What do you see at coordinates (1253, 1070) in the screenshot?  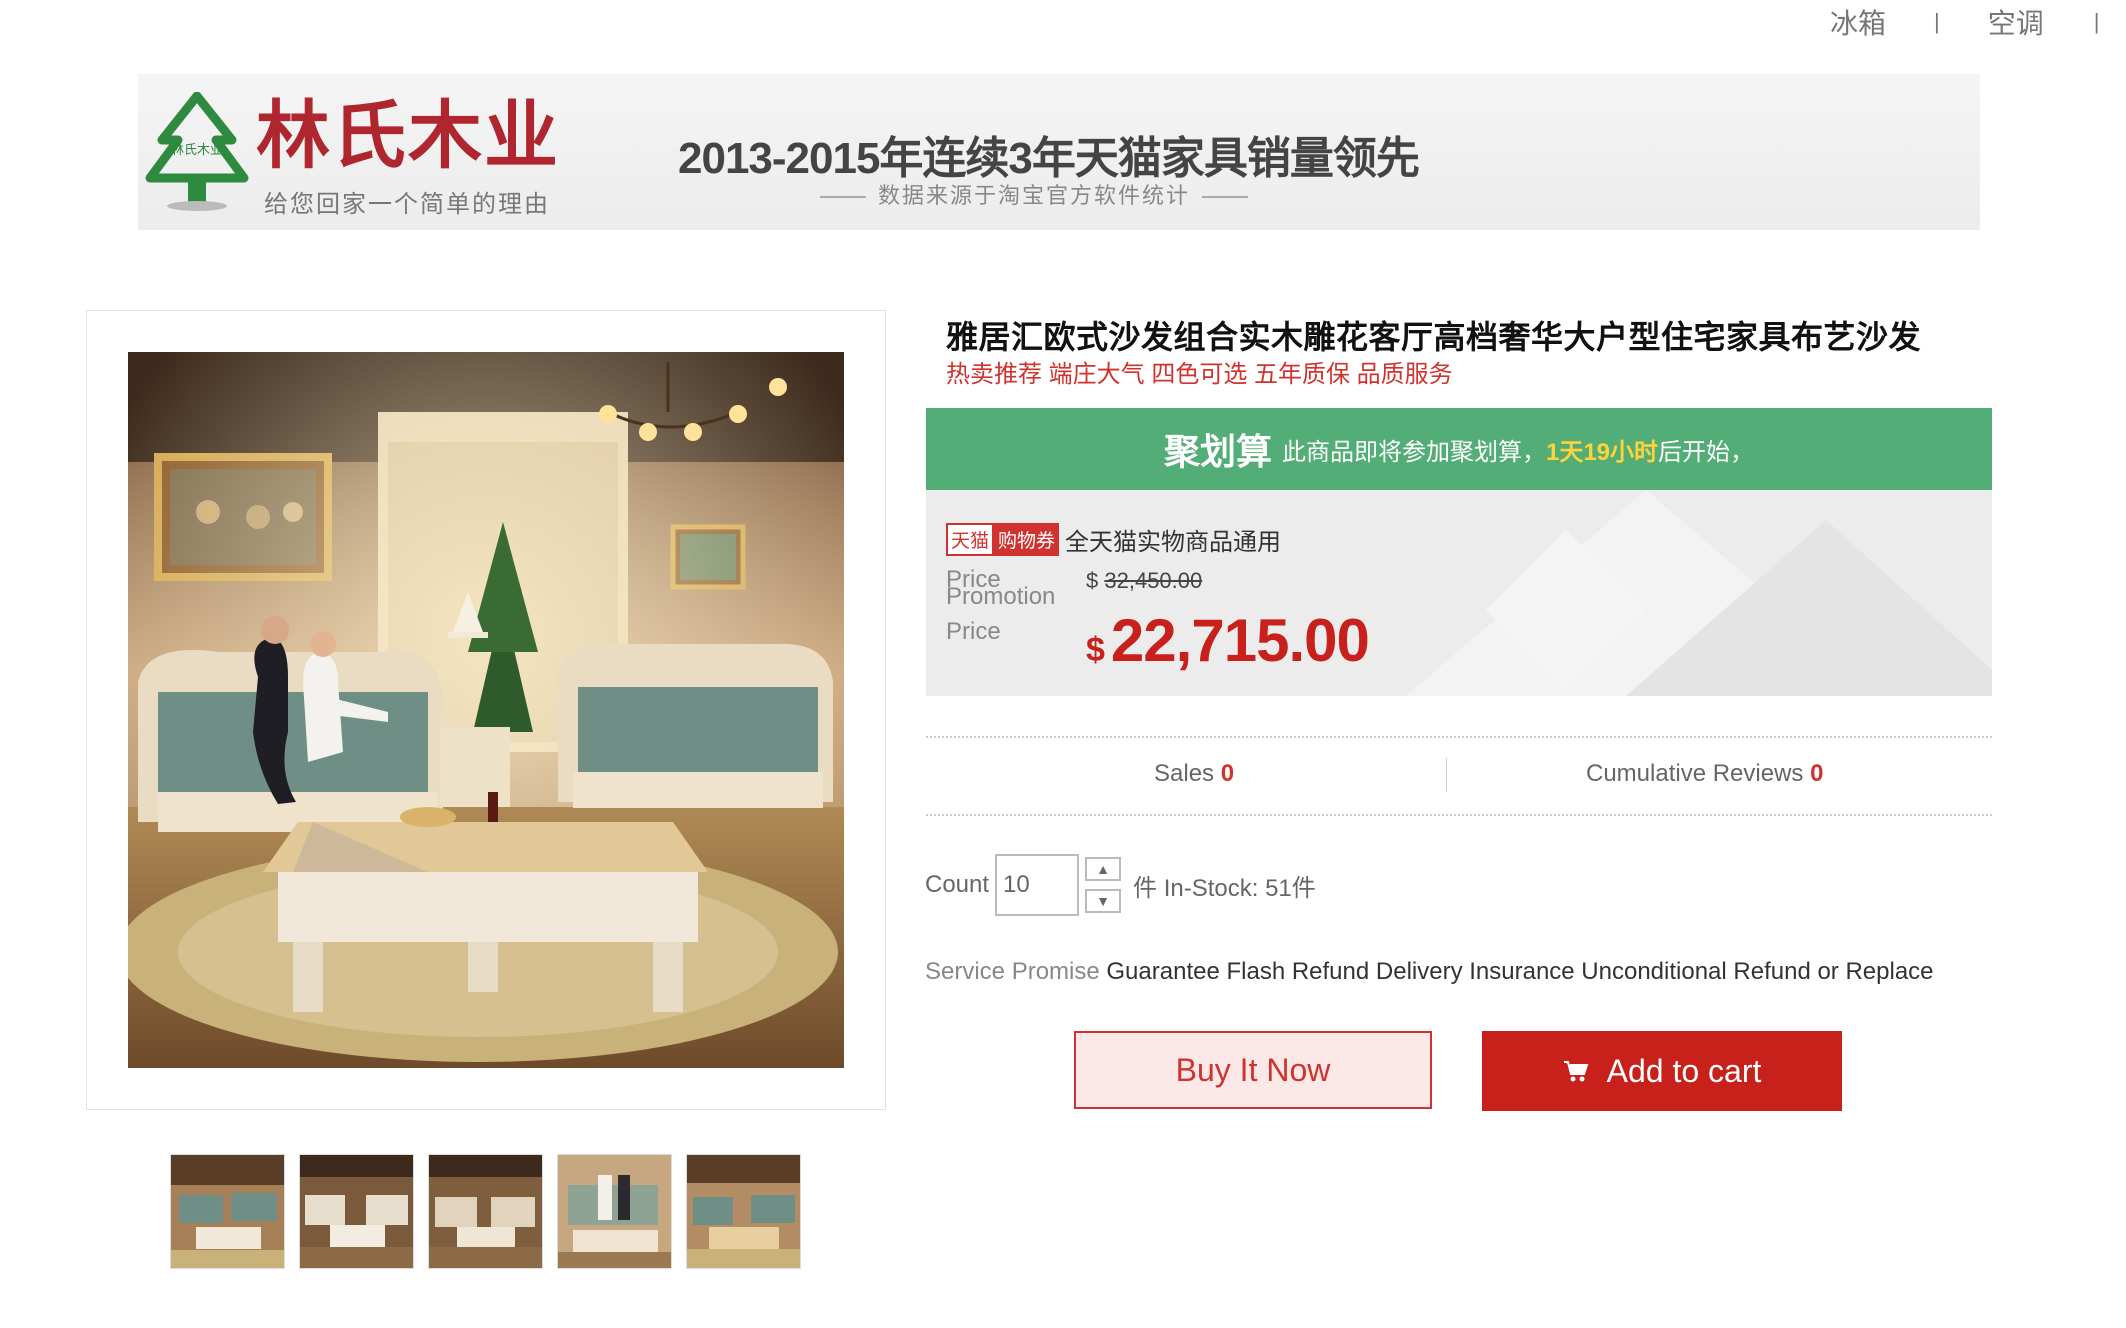 I see `buy-now-button: Buy It Now` at bounding box center [1253, 1070].